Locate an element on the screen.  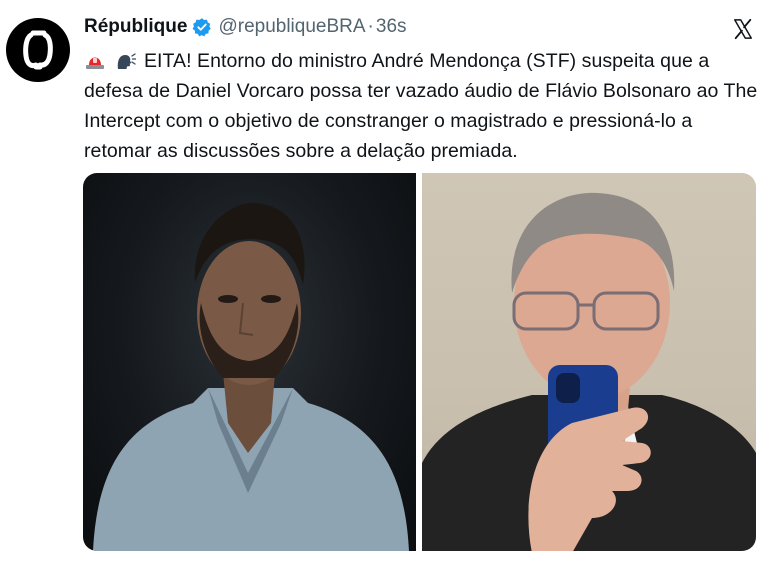
author-handle: @republiqueBRA is located at coordinates (291, 27).